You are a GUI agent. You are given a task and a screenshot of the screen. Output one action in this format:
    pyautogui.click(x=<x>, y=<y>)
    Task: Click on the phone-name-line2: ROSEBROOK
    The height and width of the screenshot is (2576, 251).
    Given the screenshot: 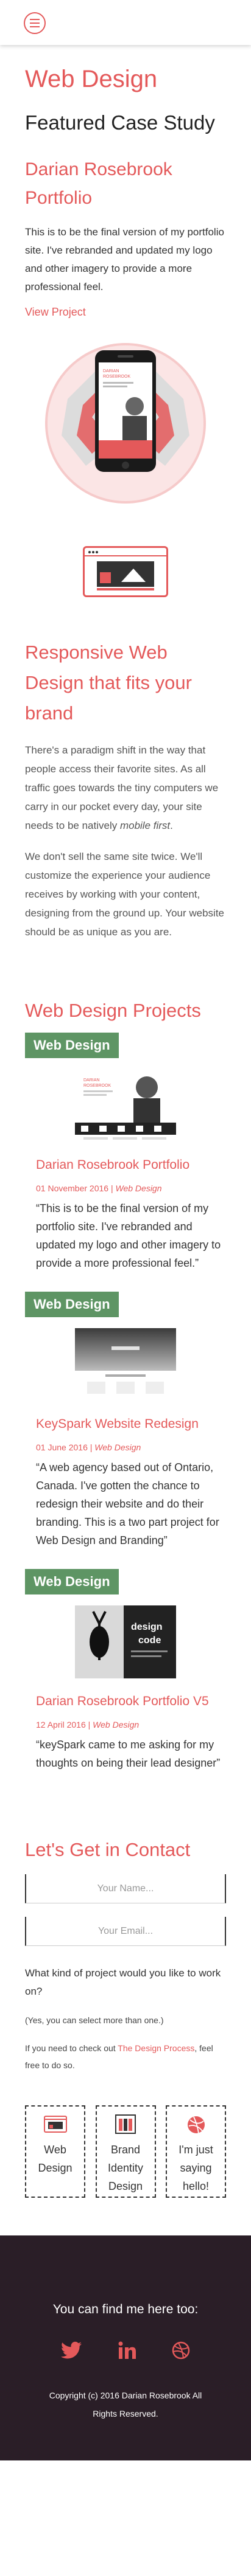 What is the action you would take?
    pyautogui.click(x=116, y=377)
    